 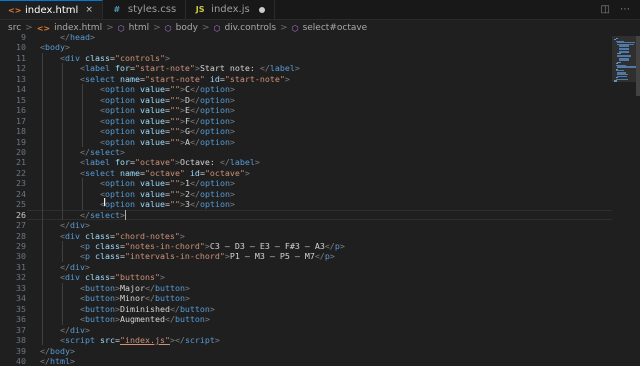 I want to click on code-line: 14 <option value="">C</option>, so click(x=306, y=89).